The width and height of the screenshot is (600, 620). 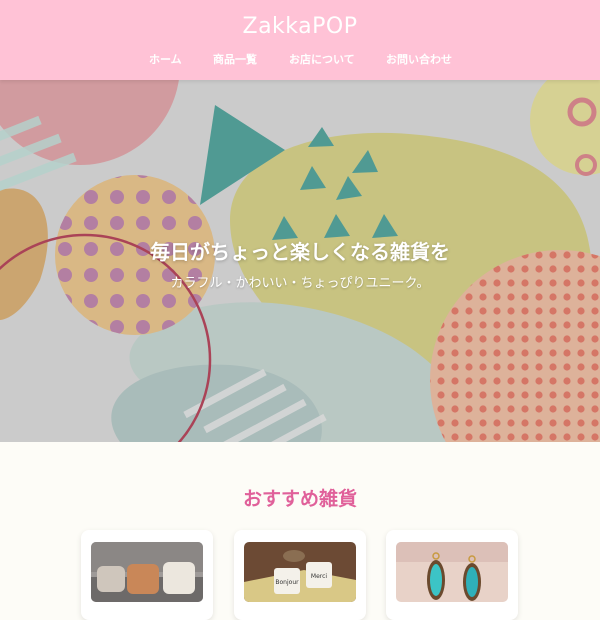 I want to click on product-card: Bonjour Merci, so click(x=300, y=575).